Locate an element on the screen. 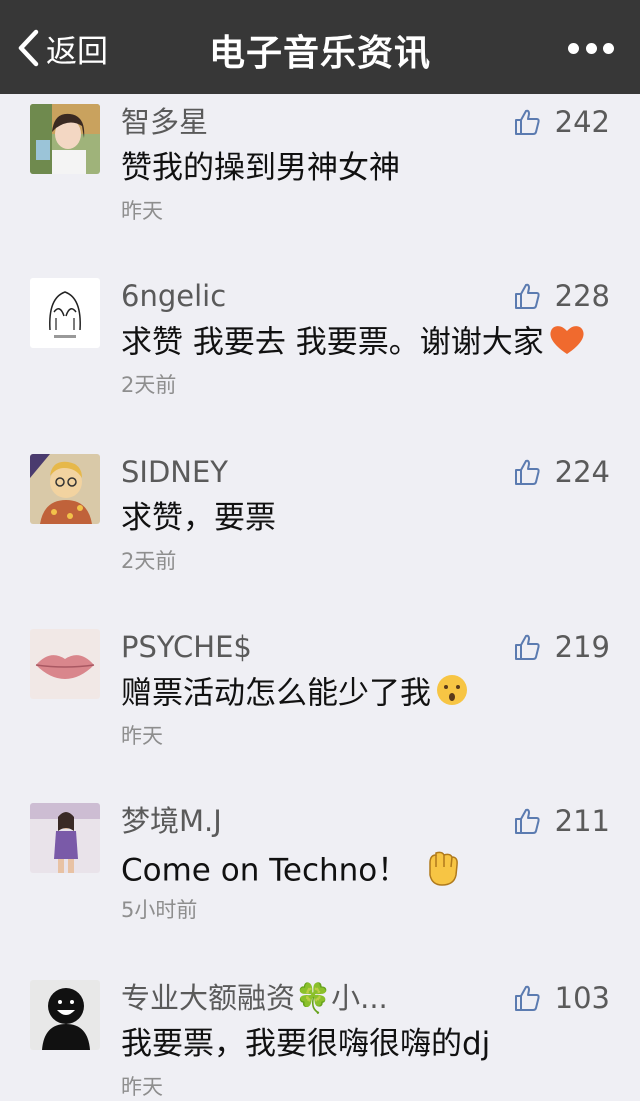 The width and height of the screenshot is (640, 1101). like-count: 228 is located at coordinates (582, 296).